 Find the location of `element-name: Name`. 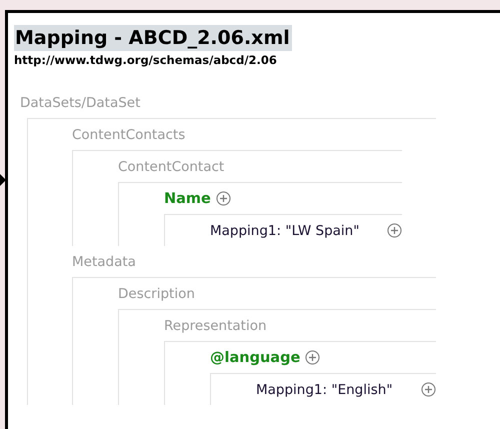

element-name: Name is located at coordinates (187, 198).